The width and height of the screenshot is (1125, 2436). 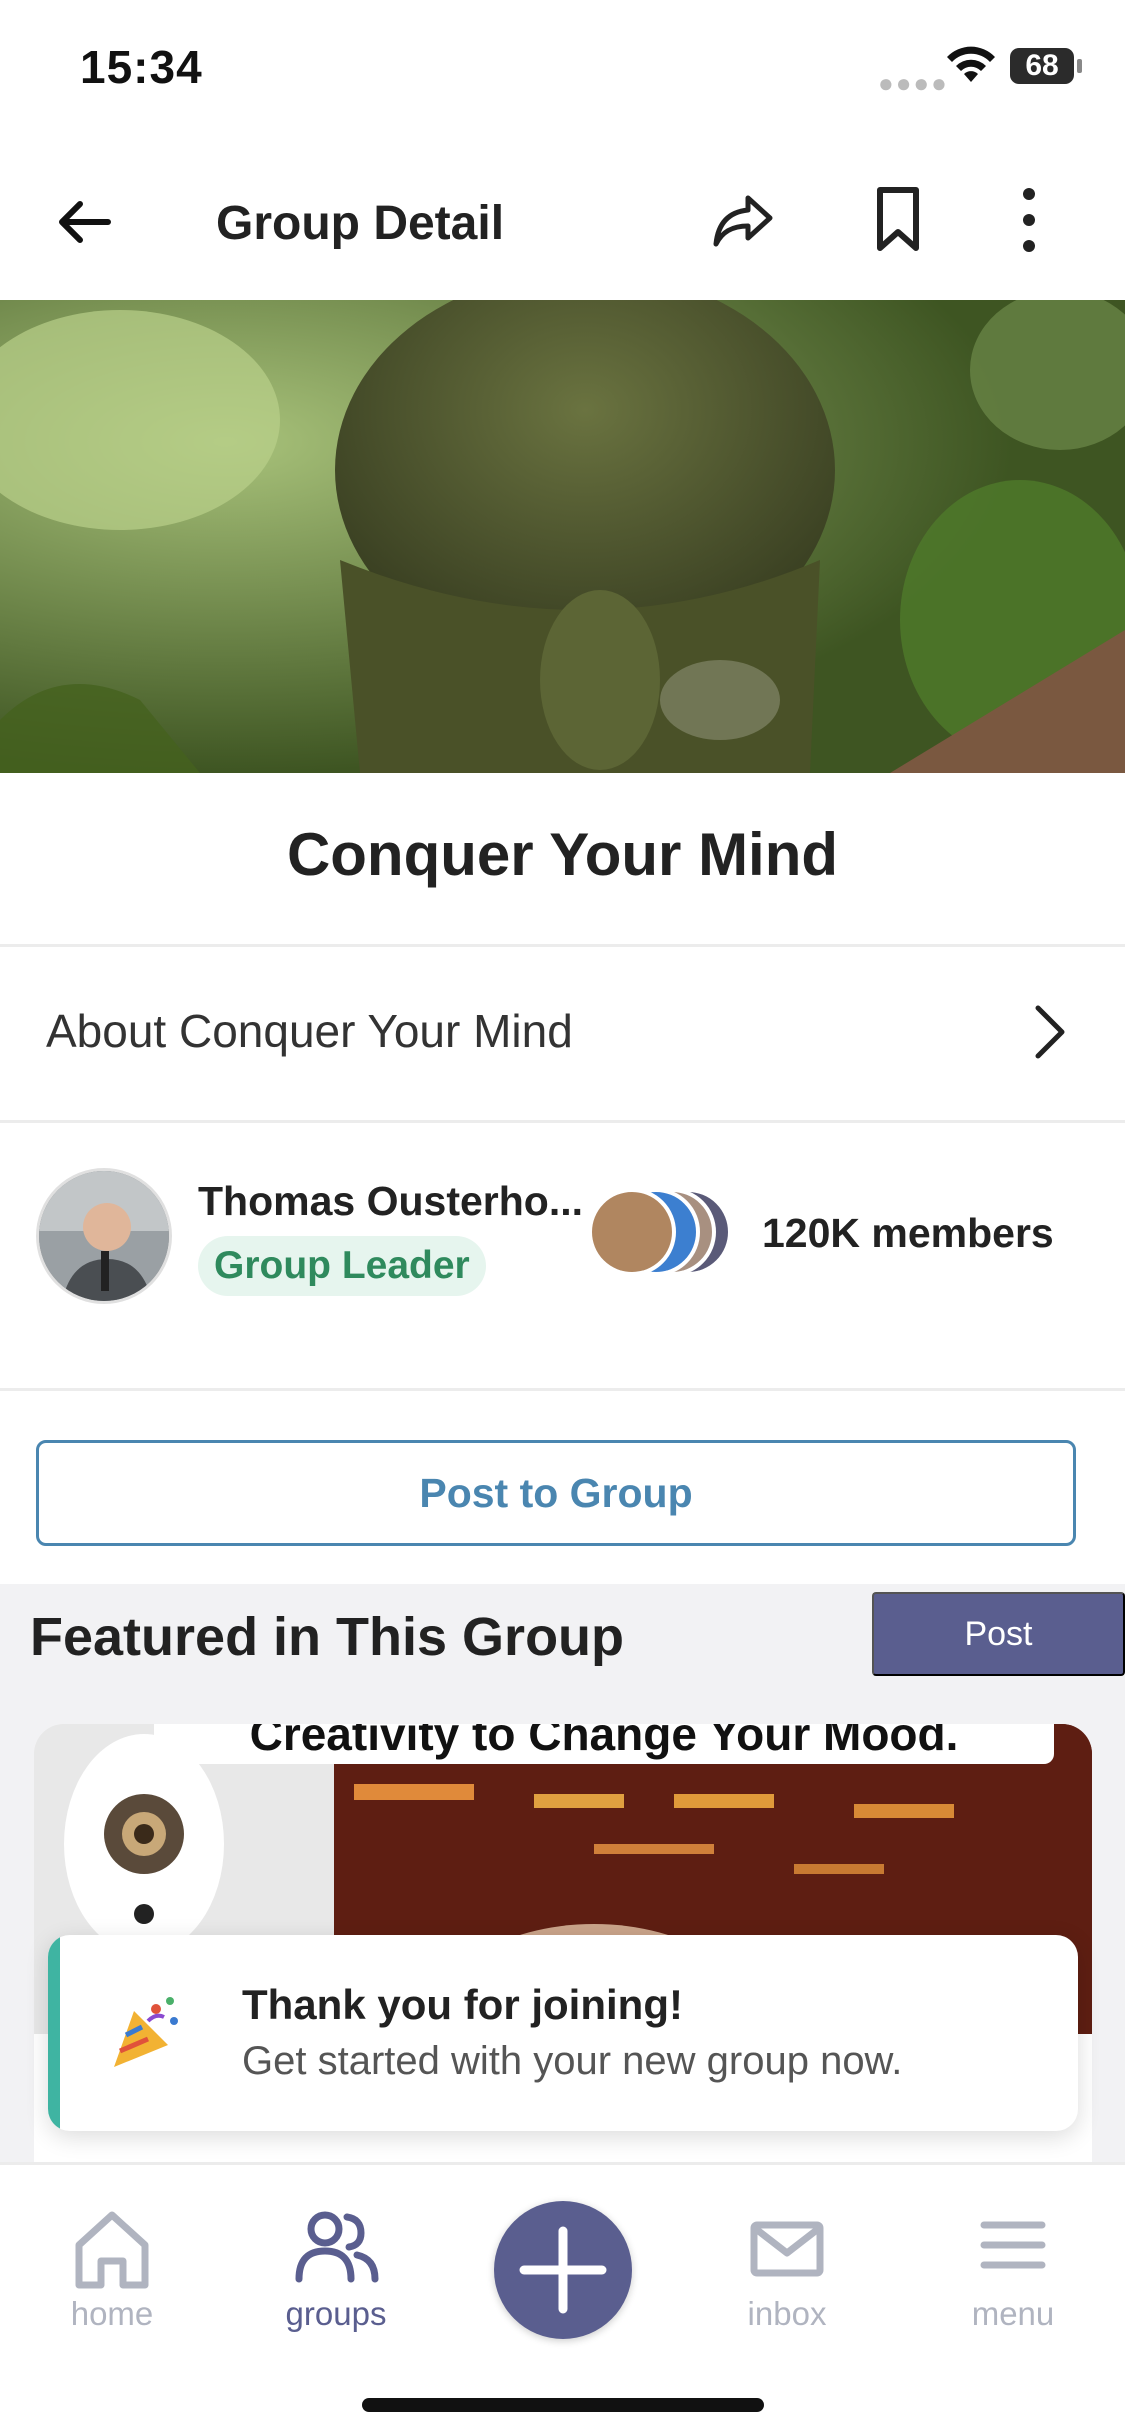 What do you see at coordinates (998, 1634) in the screenshot?
I see `post-button: Post` at bounding box center [998, 1634].